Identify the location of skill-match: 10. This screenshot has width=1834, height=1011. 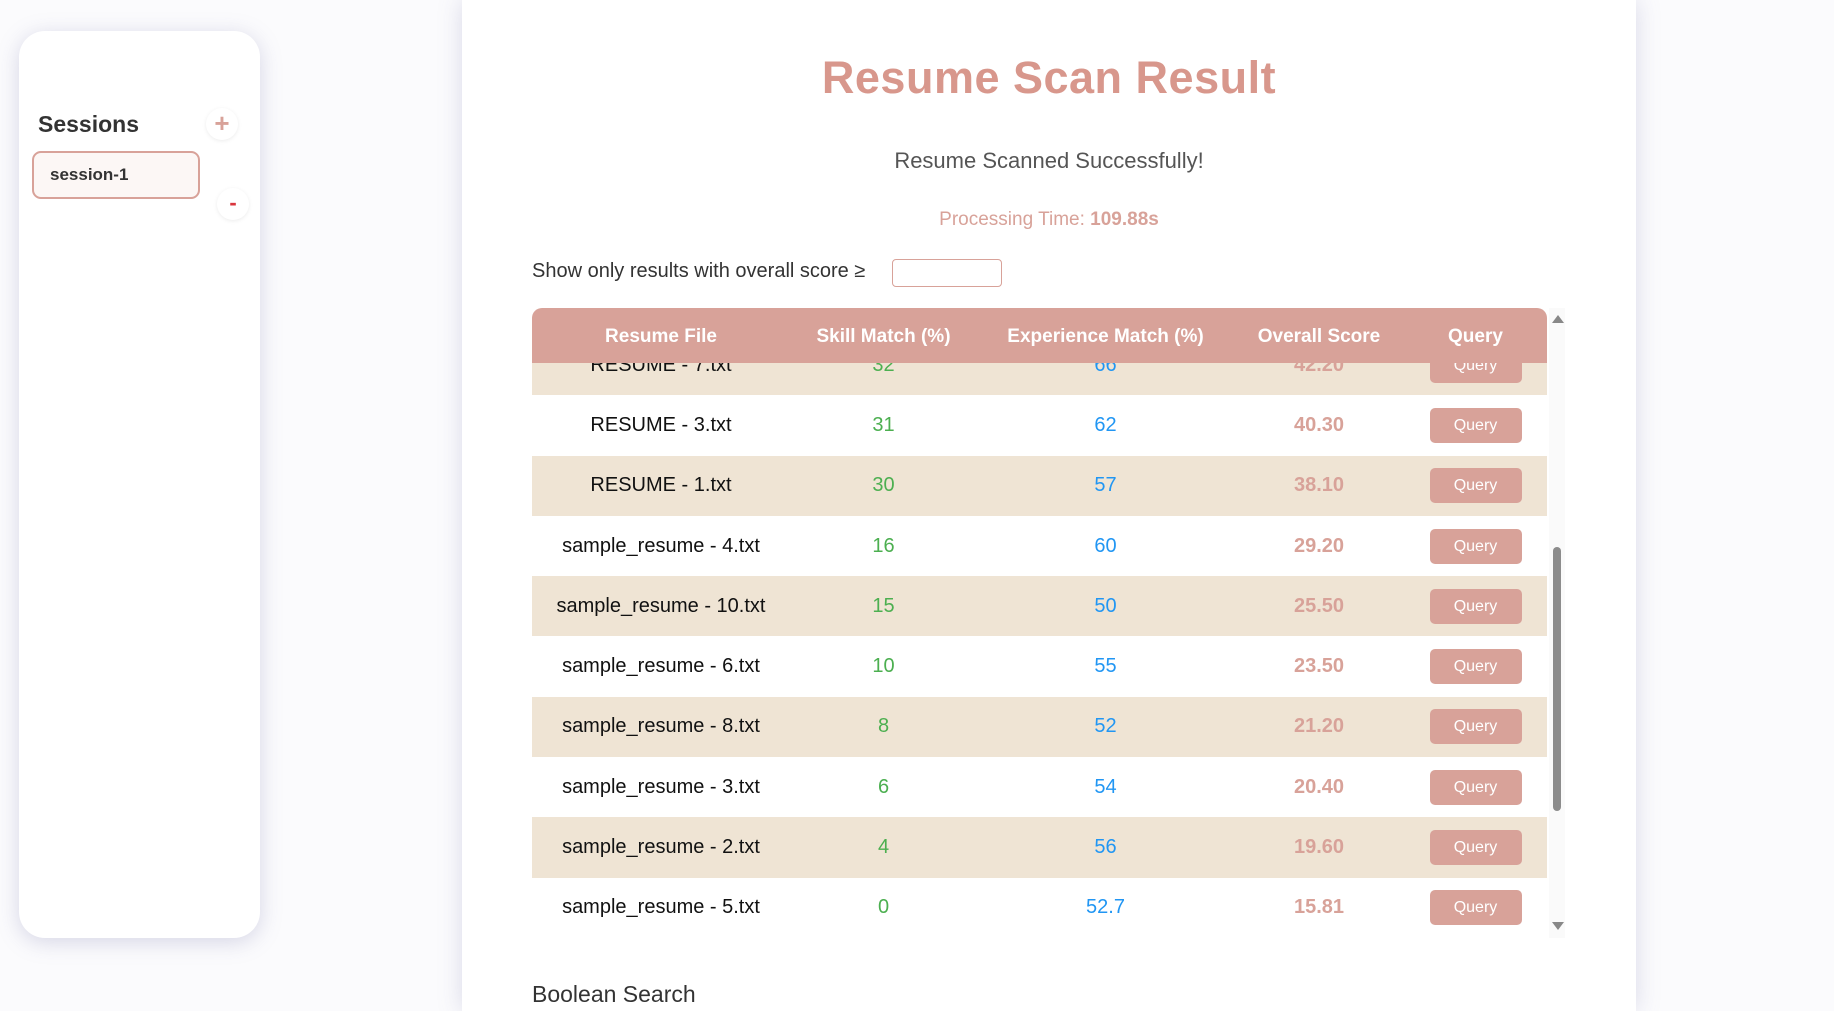
(883, 666).